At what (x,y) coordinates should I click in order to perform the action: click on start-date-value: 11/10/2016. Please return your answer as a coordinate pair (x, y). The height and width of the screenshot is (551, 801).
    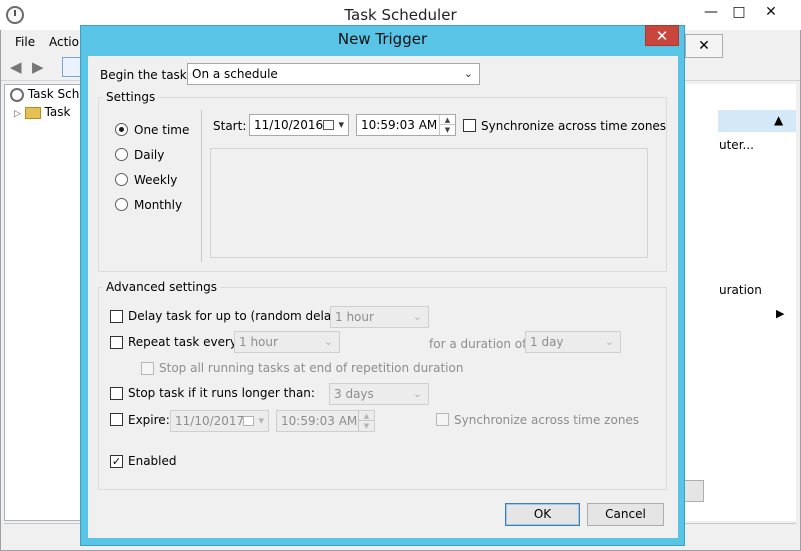
    Looking at the image, I should click on (289, 125).